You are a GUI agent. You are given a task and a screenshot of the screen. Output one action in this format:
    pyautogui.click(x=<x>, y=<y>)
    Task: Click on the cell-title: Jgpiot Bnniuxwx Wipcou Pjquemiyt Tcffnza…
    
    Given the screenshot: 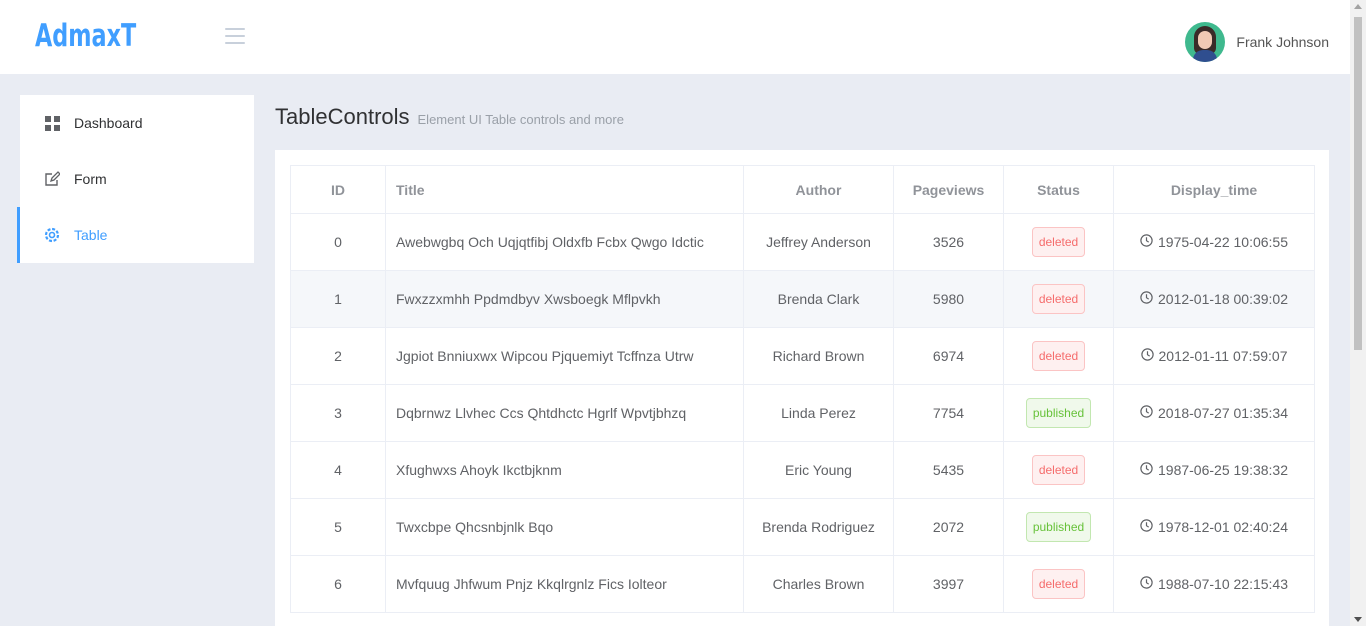 What is the action you would take?
    pyautogui.click(x=564, y=356)
    